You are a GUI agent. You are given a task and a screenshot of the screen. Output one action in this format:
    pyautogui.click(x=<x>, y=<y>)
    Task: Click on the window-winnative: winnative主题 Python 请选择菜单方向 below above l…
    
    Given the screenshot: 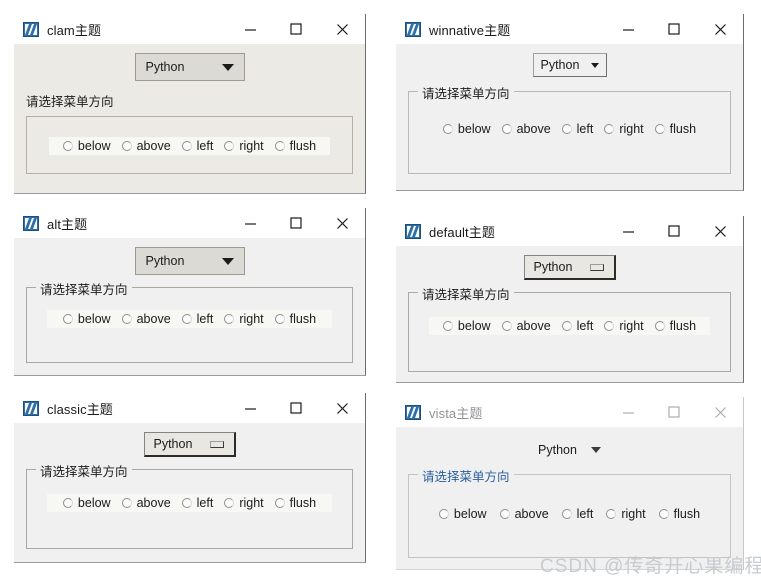 What is the action you would take?
    pyautogui.click(x=570, y=102)
    